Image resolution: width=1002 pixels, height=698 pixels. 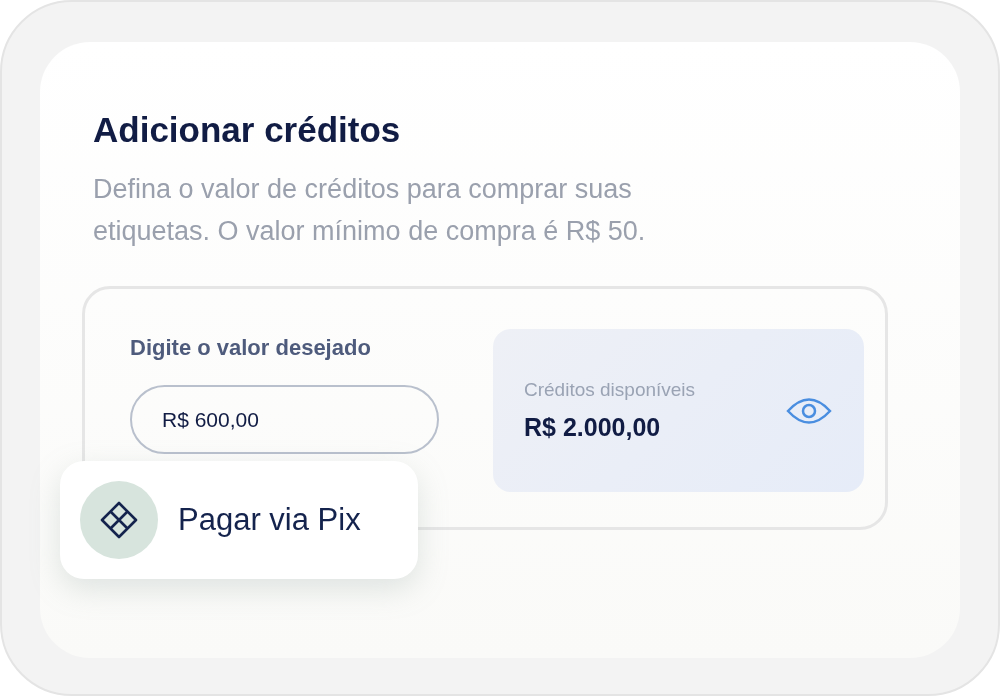 What do you see at coordinates (251, 348) in the screenshot?
I see `amount-label: Digite o valor desejado` at bounding box center [251, 348].